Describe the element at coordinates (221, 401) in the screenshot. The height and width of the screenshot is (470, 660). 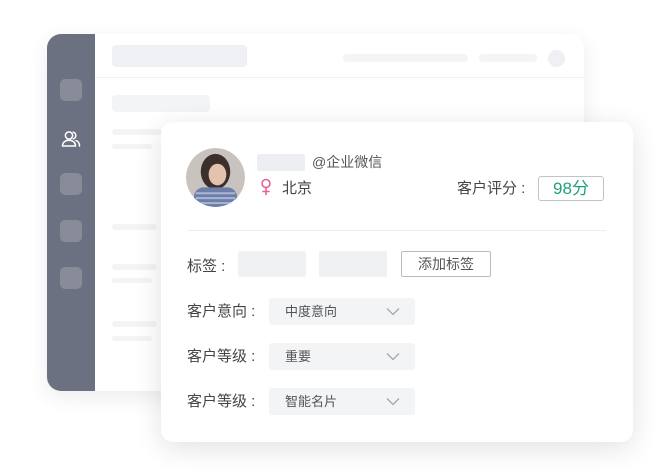
I see `level-label-2: 客户等级 :` at that location.